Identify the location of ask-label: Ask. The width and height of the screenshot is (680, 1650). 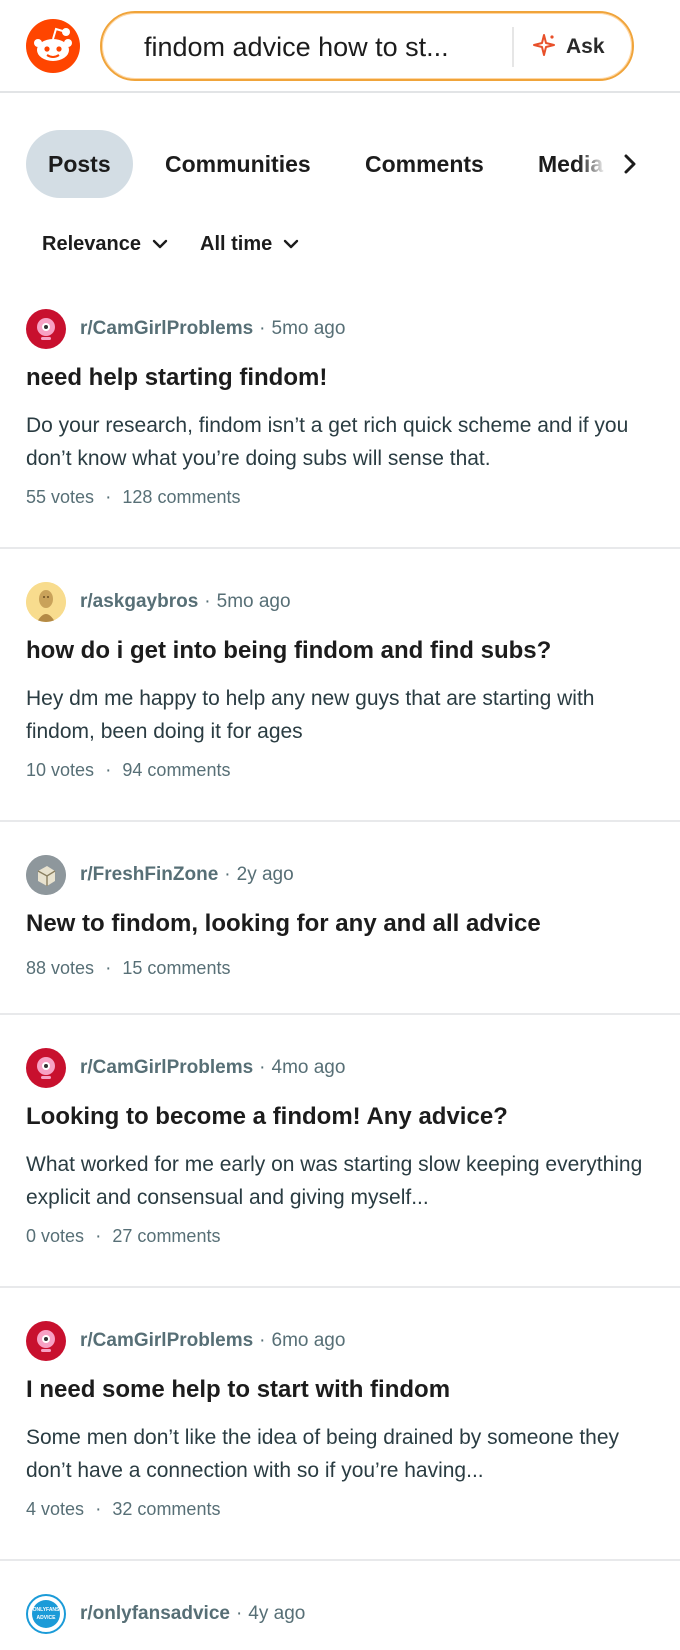
(585, 46).